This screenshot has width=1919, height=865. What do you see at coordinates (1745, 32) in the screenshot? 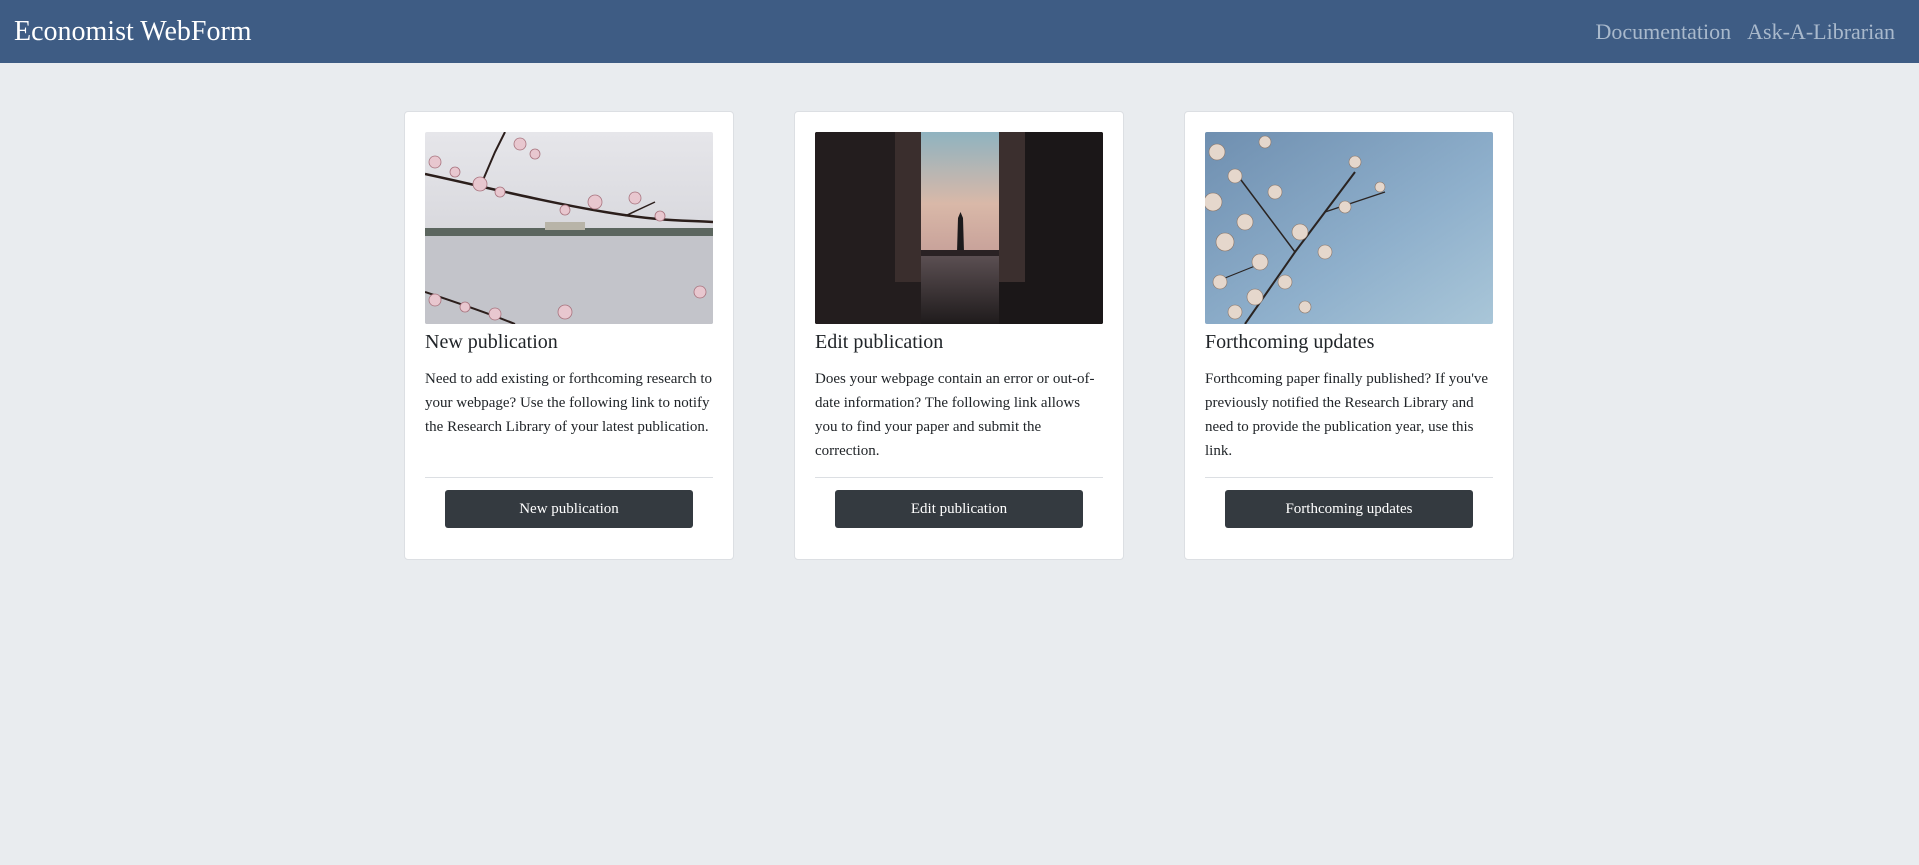
I see `nav-links: Documentation Ask-A-Librarian` at bounding box center [1745, 32].